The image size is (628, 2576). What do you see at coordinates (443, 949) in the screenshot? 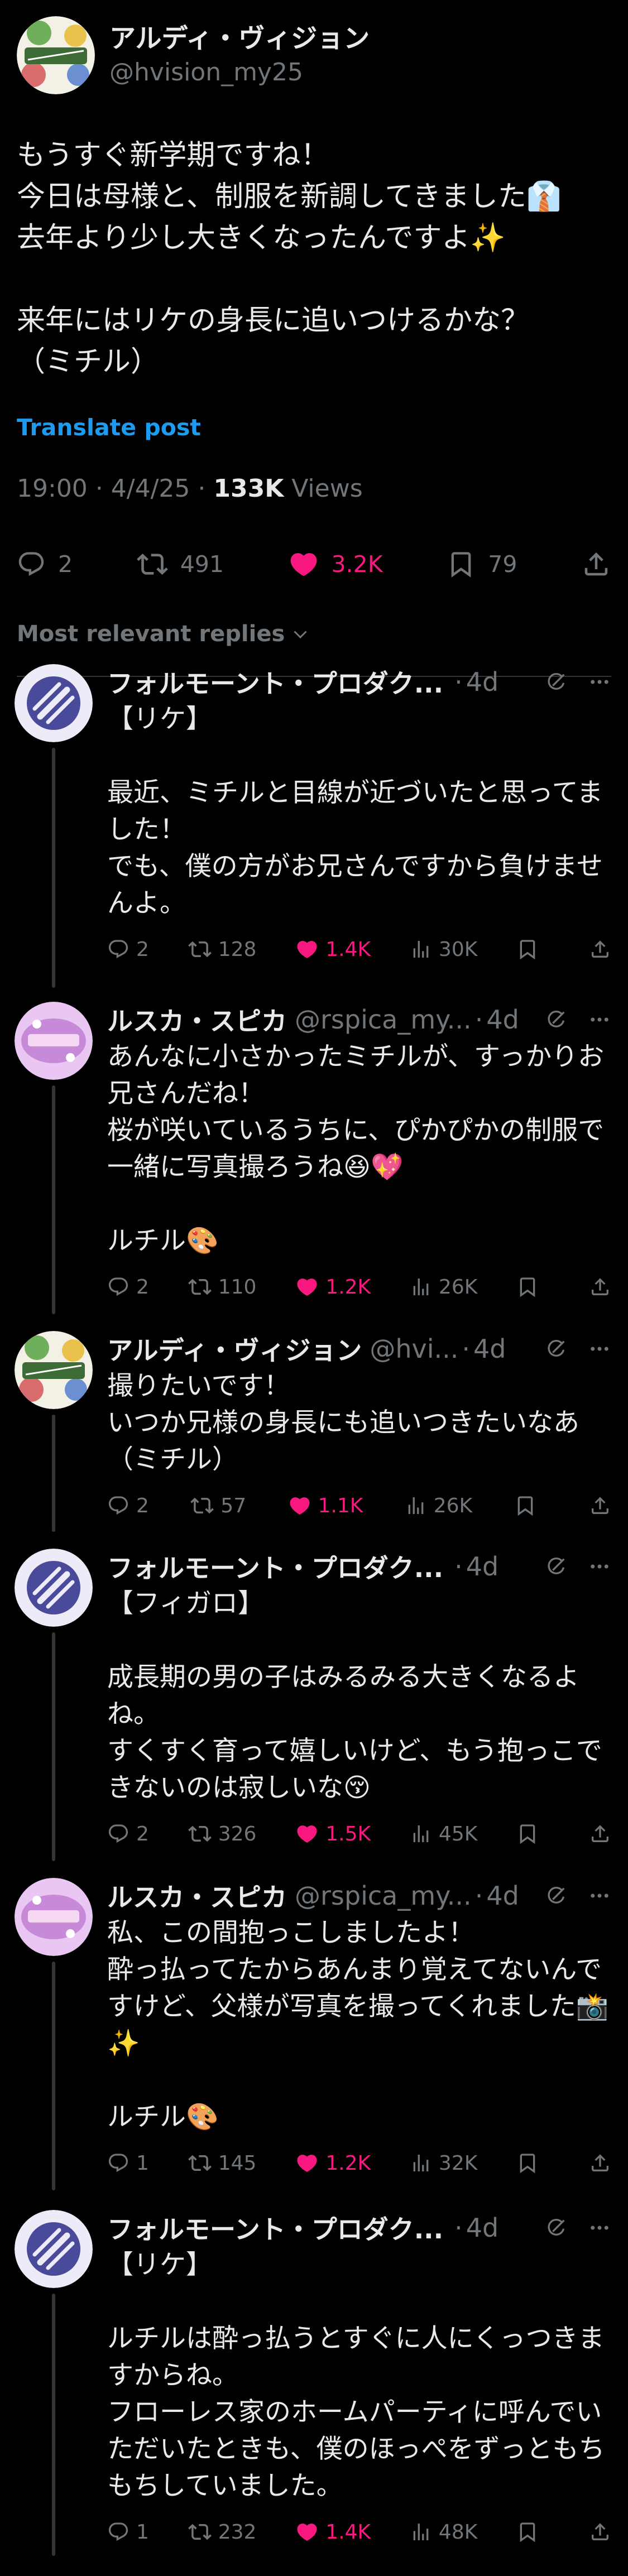
I see `views-button: 30K` at bounding box center [443, 949].